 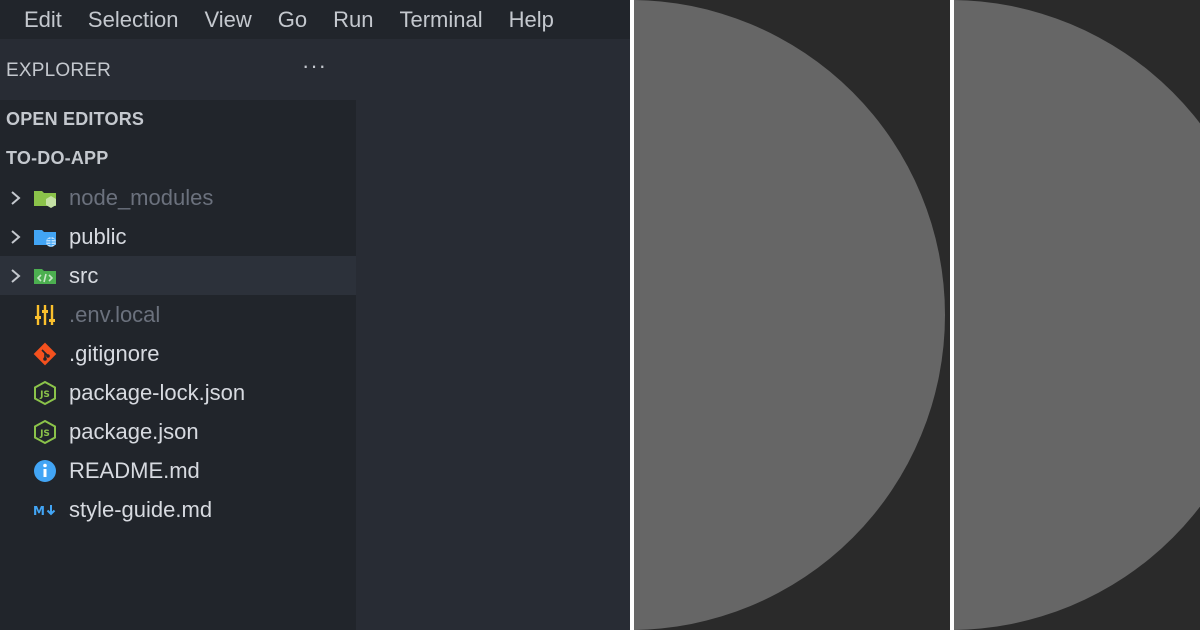 I want to click on menu-run: Run, so click(x=353, y=20).